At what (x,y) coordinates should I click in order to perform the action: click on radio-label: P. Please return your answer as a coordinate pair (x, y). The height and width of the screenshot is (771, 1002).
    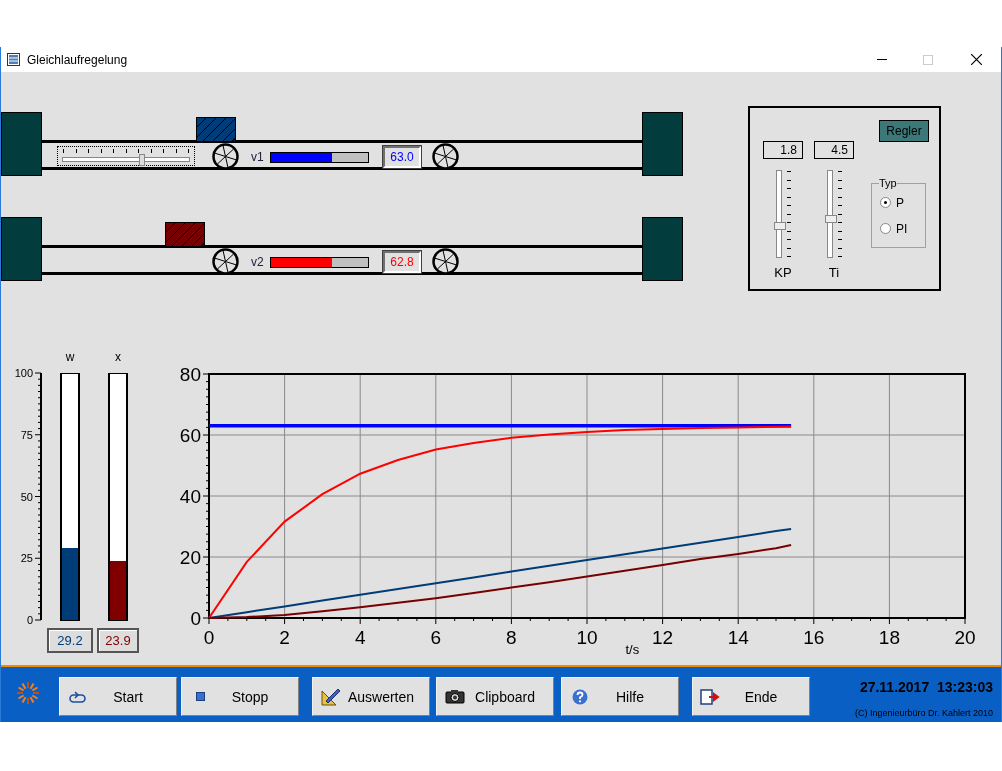
    Looking at the image, I should click on (900, 202).